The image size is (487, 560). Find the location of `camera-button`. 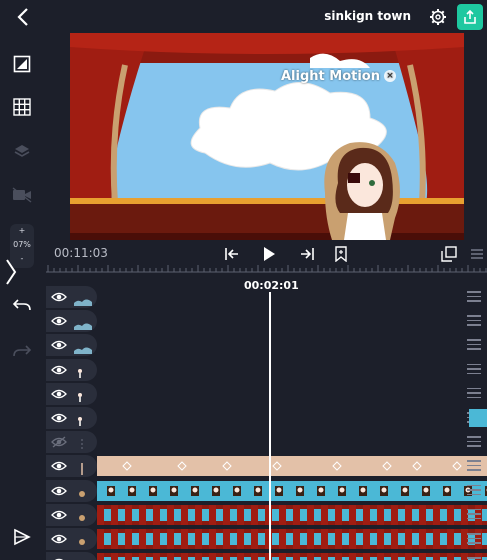

camera-button is located at coordinates (22, 195).